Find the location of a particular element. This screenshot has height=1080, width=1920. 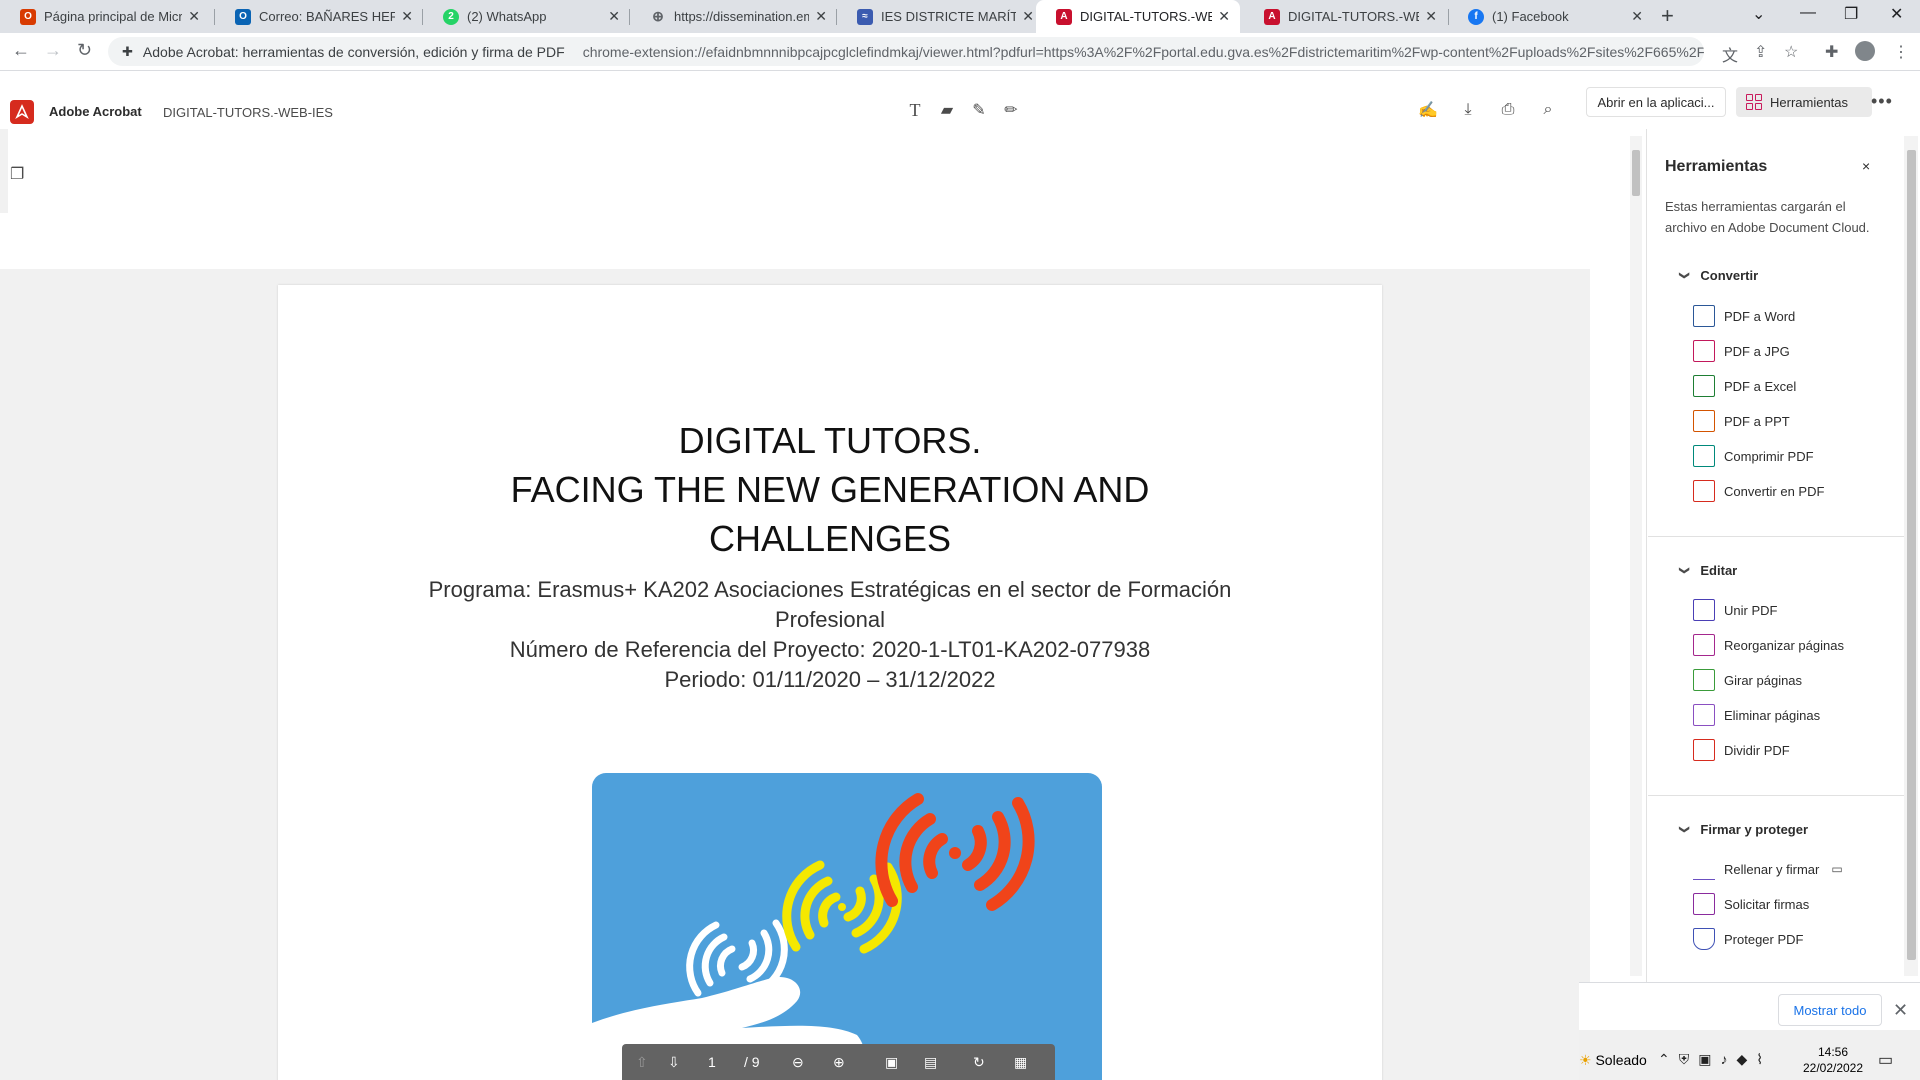

tool-pdf-to-excel: PDF a Excel is located at coordinates (1744, 386).